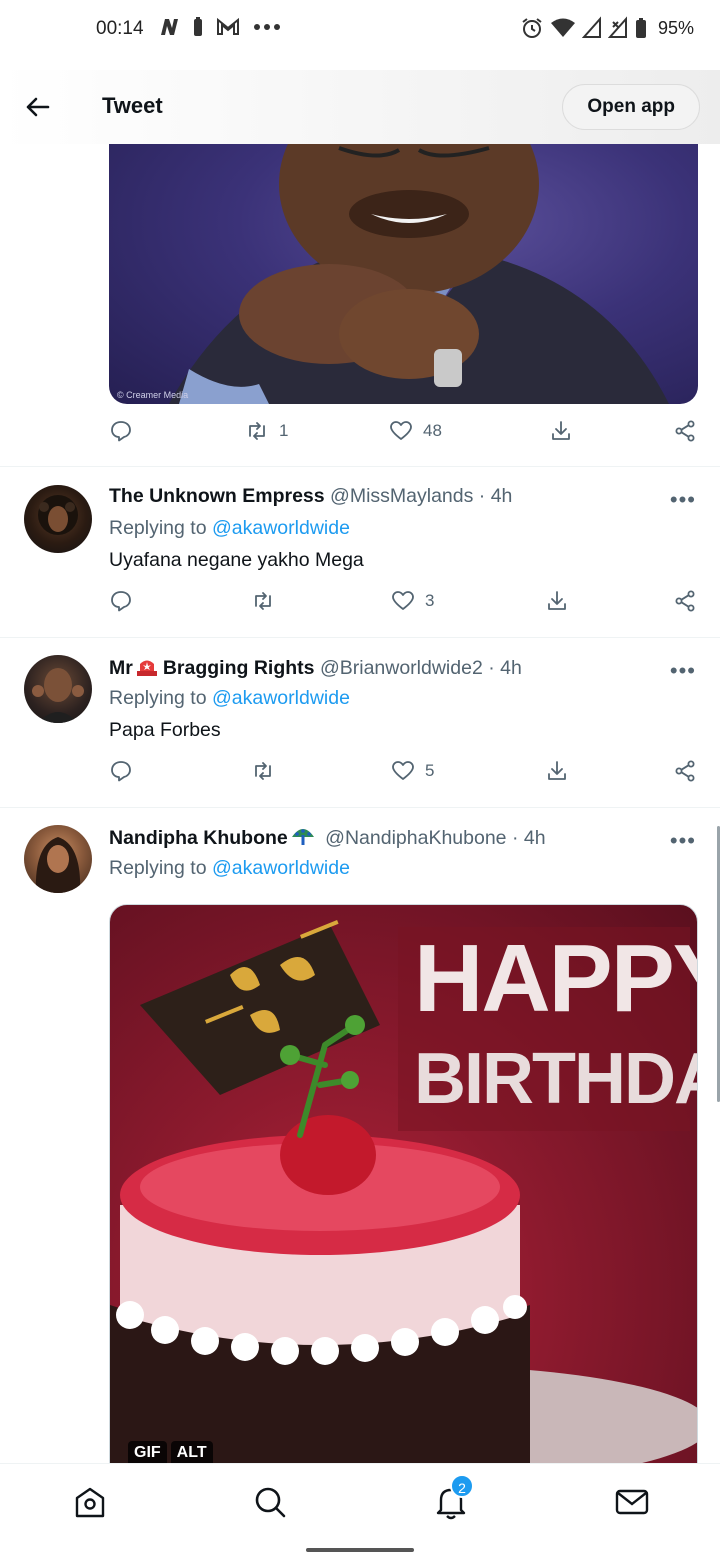 The width and height of the screenshot is (720, 1560). What do you see at coordinates (217, 496) in the screenshot?
I see `display-name: The Unknown Empress` at bounding box center [217, 496].